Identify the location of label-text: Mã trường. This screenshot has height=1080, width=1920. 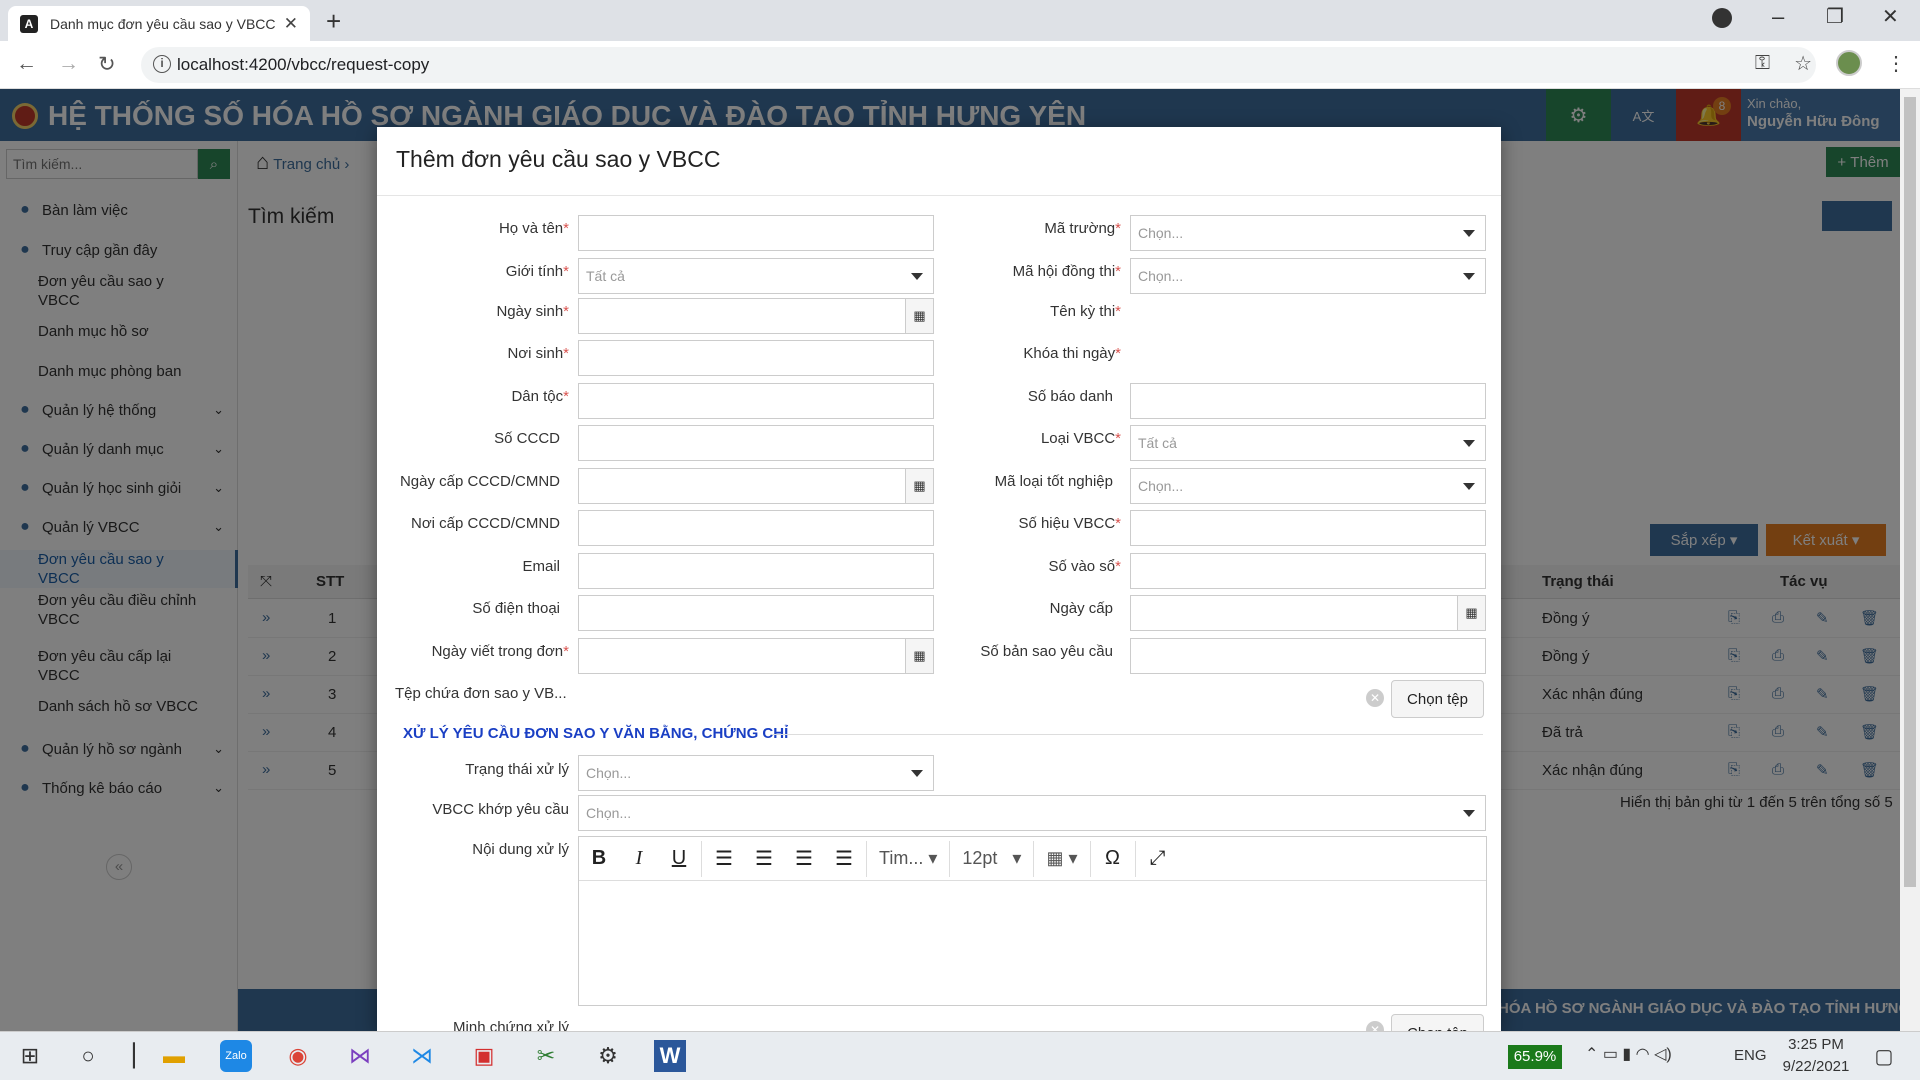
(1080, 228).